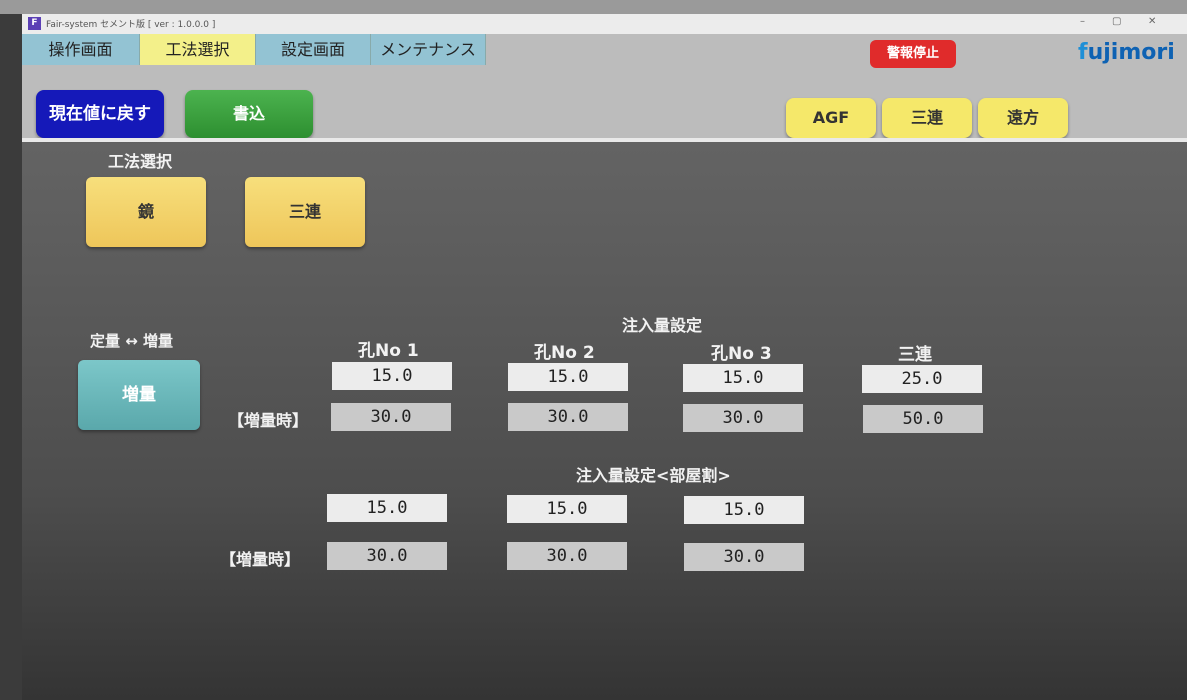 Image resolution: width=1187 pixels, height=700 pixels. What do you see at coordinates (1082, 21) in the screenshot?
I see `minimize-icon: –` at bounding box center [1082, 21].